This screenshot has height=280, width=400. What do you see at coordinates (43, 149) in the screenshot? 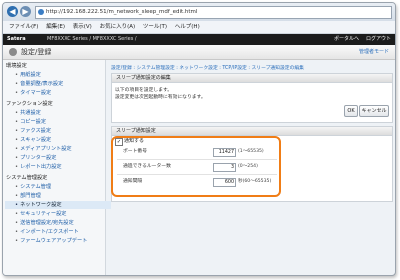
I see `sidebar-item-media-print: • メディアプリント設定` at bounding box center [43, 149].